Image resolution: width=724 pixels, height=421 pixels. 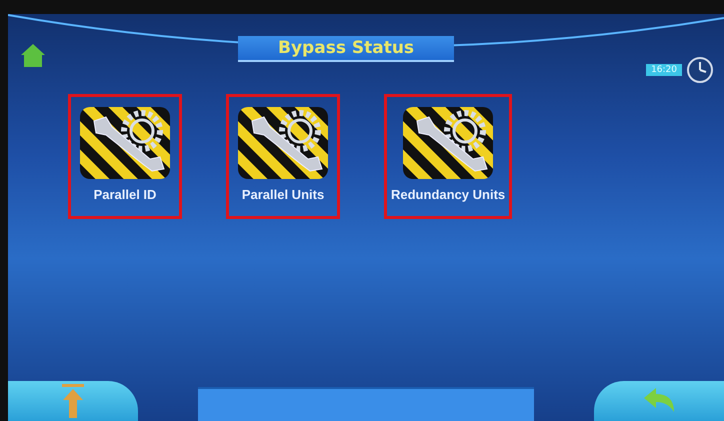 I want to click on clock-icon, so click(x=700, y=70).